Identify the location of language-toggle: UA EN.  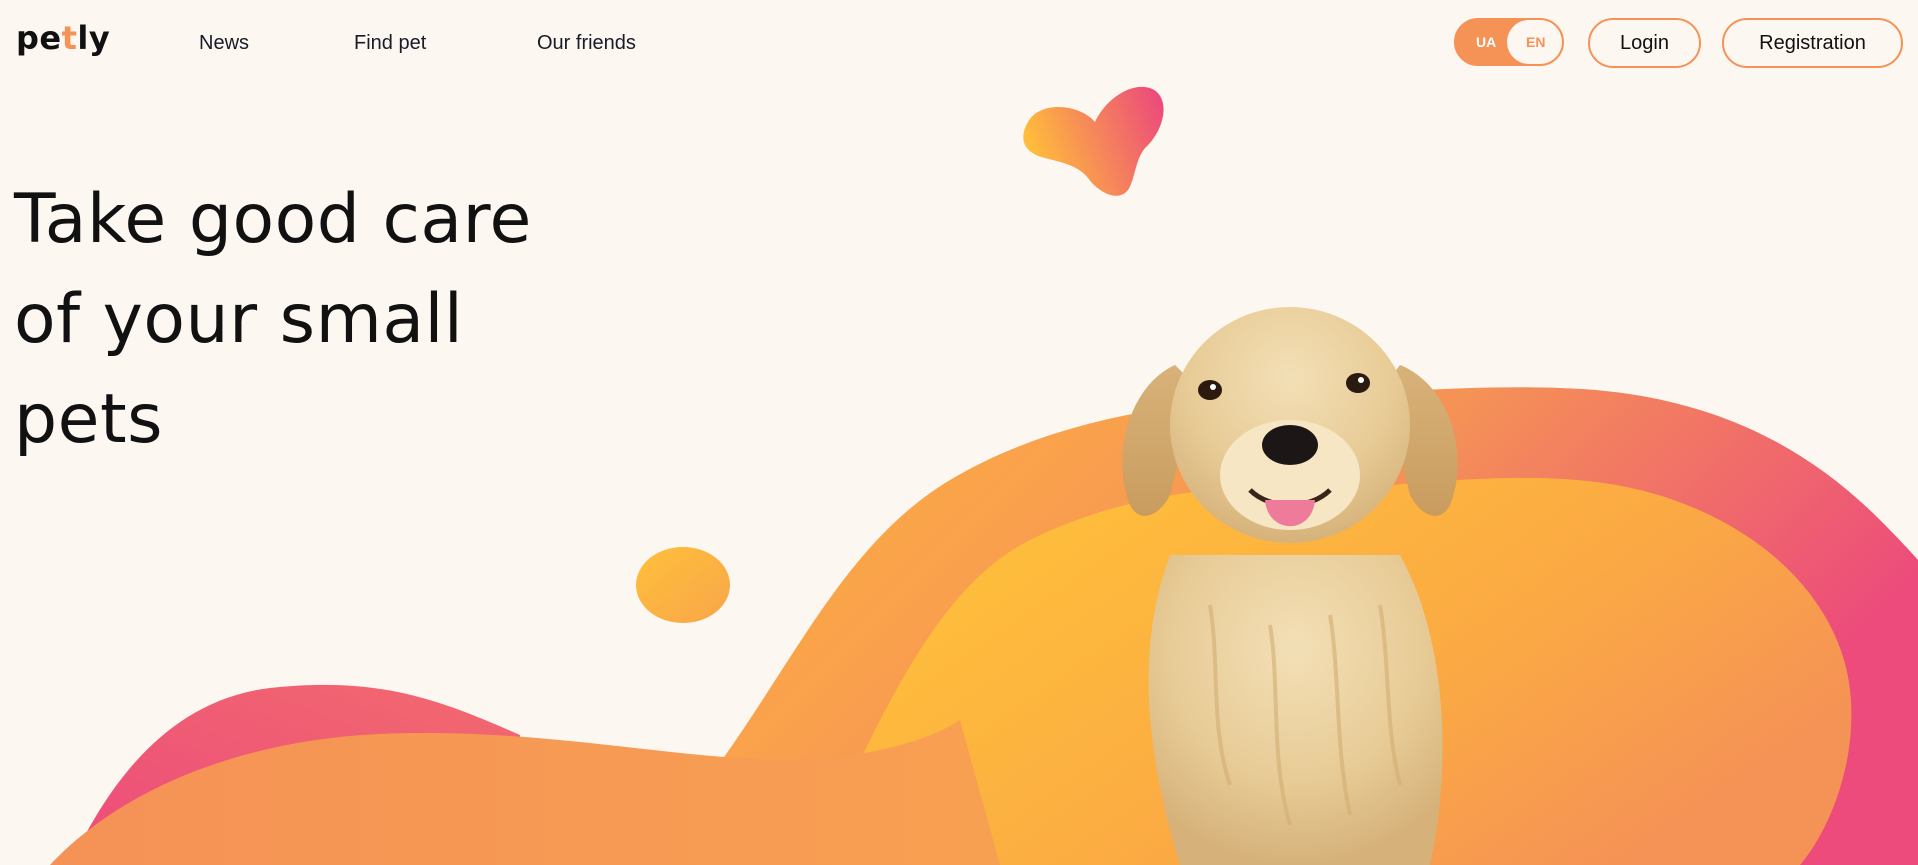
(1509, 42).